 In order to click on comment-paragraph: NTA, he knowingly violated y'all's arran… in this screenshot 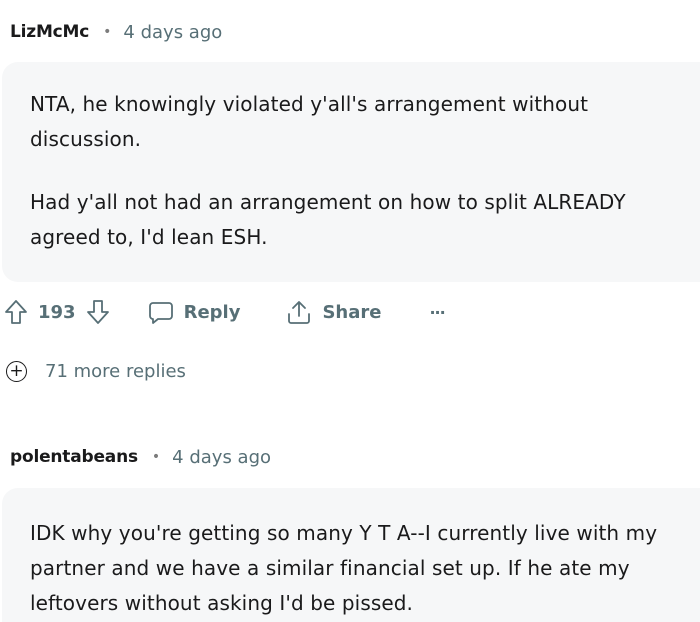, I will do `click(309, 121)`.